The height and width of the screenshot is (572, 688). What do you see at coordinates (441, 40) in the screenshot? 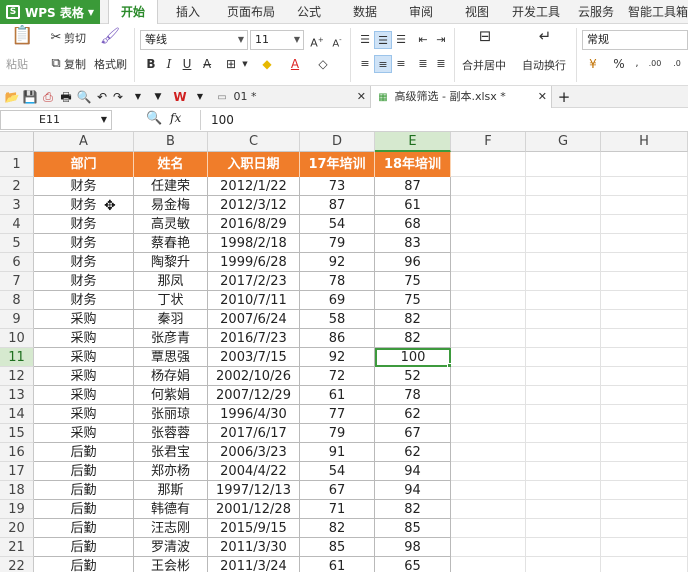
I see `increase-indent-icon: ⇥` at bounding box center [441, 40].